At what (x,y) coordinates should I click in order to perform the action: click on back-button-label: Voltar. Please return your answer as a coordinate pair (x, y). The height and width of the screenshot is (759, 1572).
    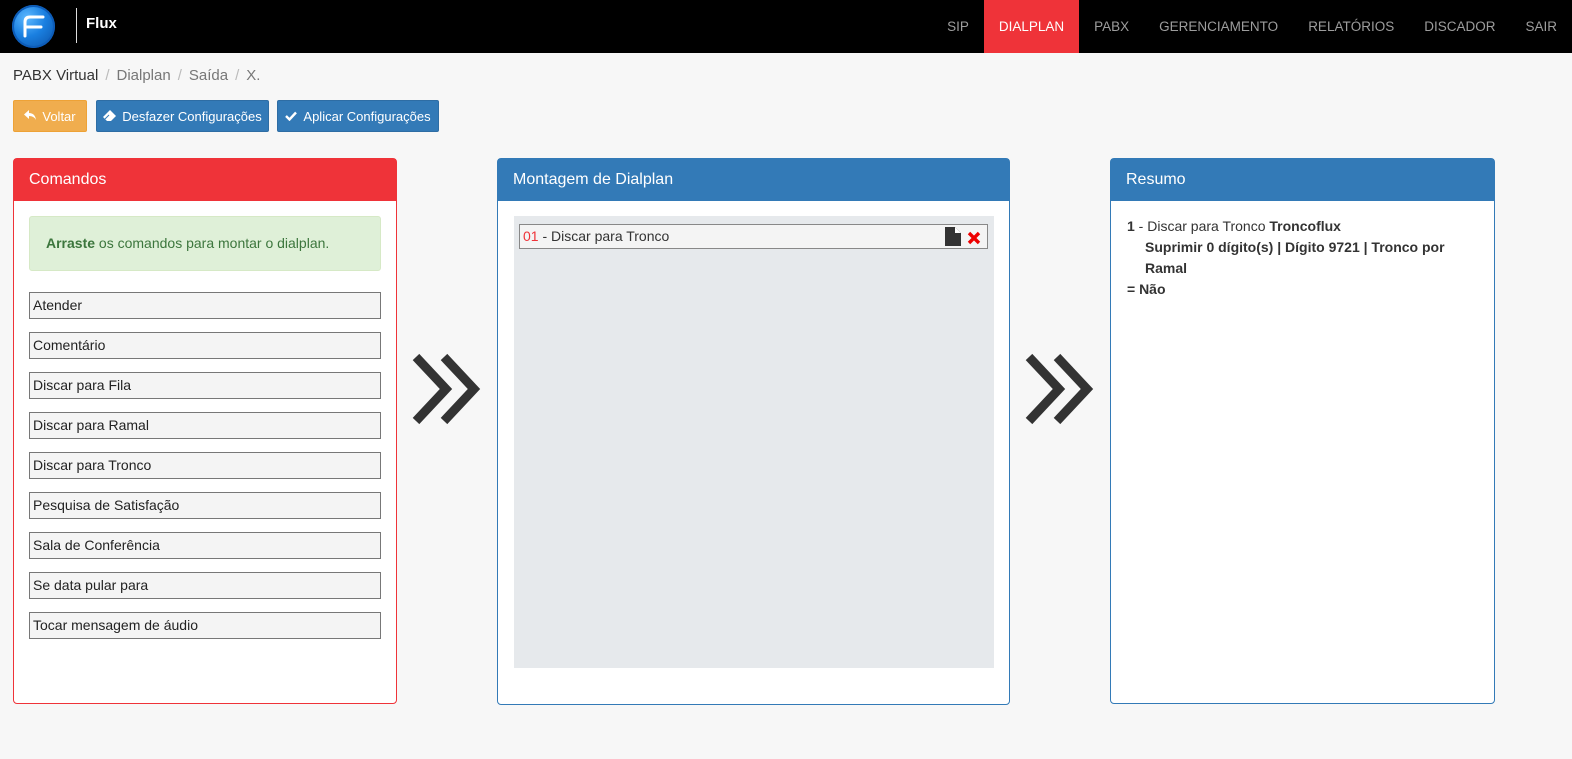
    Looking at the image, I should click on (59, 116).